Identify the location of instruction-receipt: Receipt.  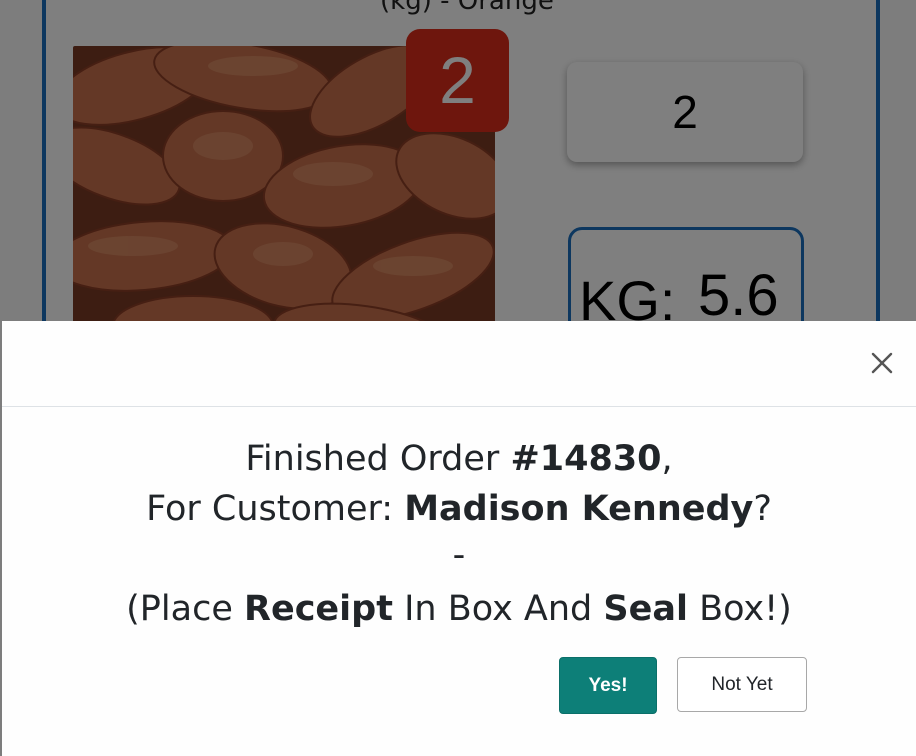
(318, 609).